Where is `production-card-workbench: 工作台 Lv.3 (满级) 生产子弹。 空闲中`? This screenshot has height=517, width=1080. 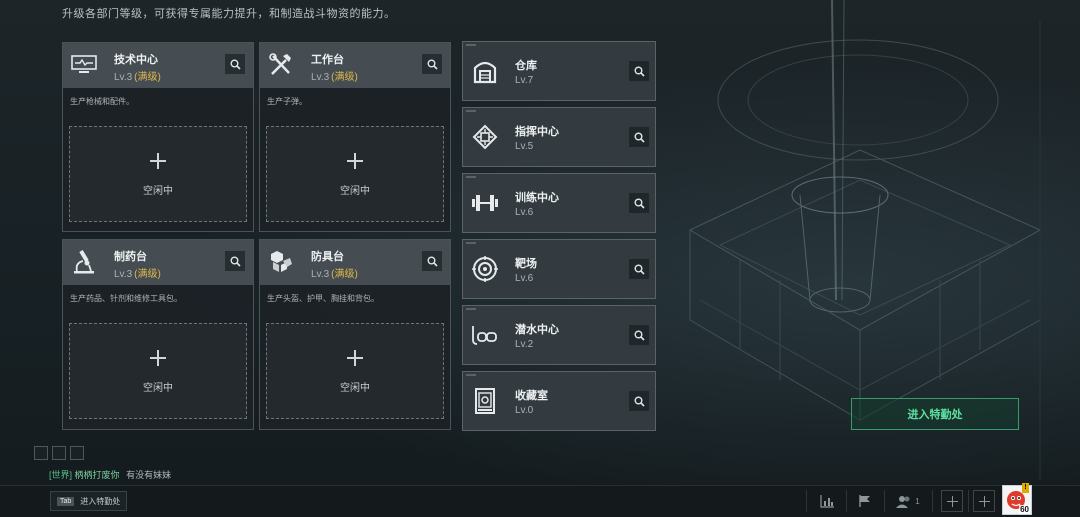 production-card-workbench: 工作台 Lv.3 (满级) 生产子弹。 空闲中 is located at coordinates (355, 137).